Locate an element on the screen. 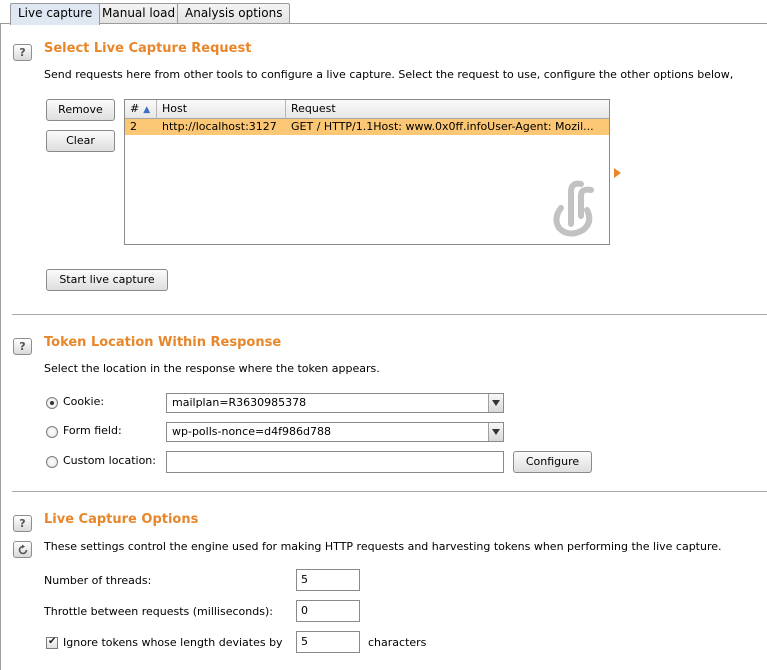  form-field-select-value: wp-polls-nonce=d4f986d788 is located at coordinates (252, 431).